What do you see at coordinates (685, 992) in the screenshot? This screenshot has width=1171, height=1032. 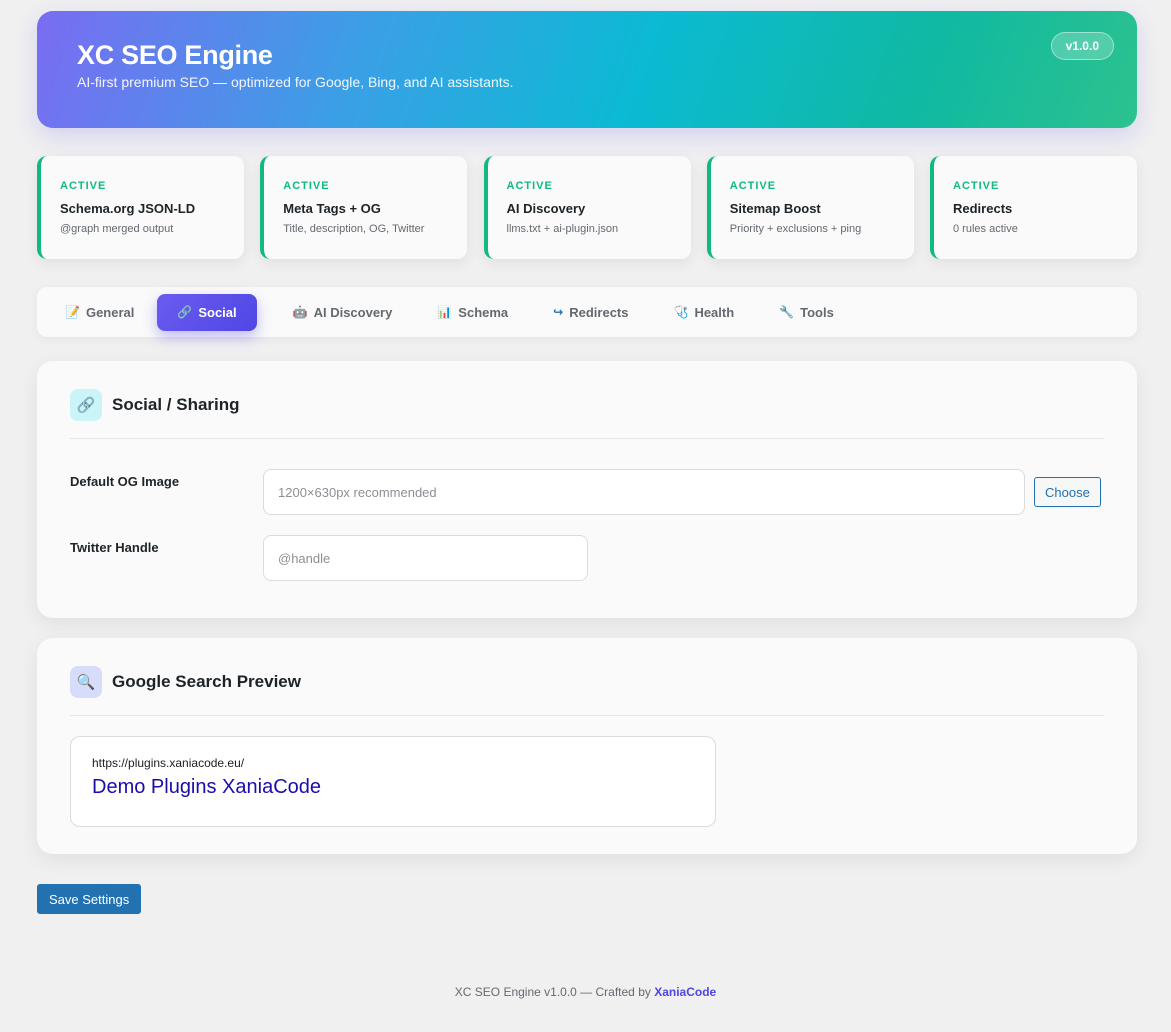 I see `footer-link: XaniaCode` at bounding box center [685, 992].